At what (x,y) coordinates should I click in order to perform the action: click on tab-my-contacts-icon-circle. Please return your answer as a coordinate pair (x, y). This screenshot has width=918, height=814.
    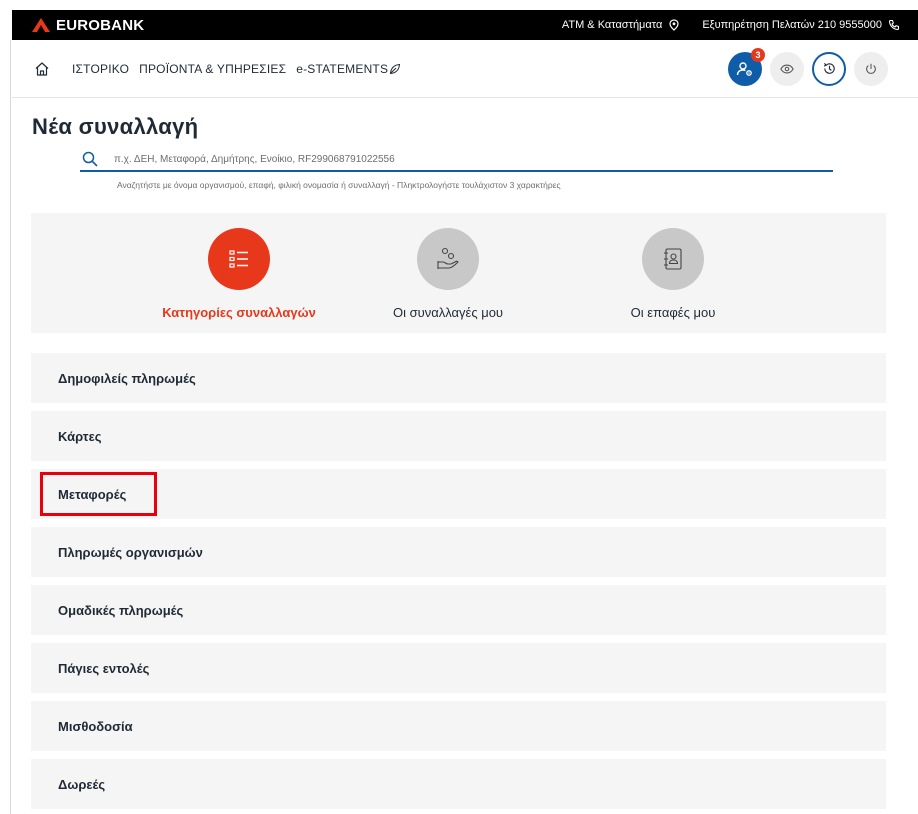
    Looking at the image, I should click on (673, 259).